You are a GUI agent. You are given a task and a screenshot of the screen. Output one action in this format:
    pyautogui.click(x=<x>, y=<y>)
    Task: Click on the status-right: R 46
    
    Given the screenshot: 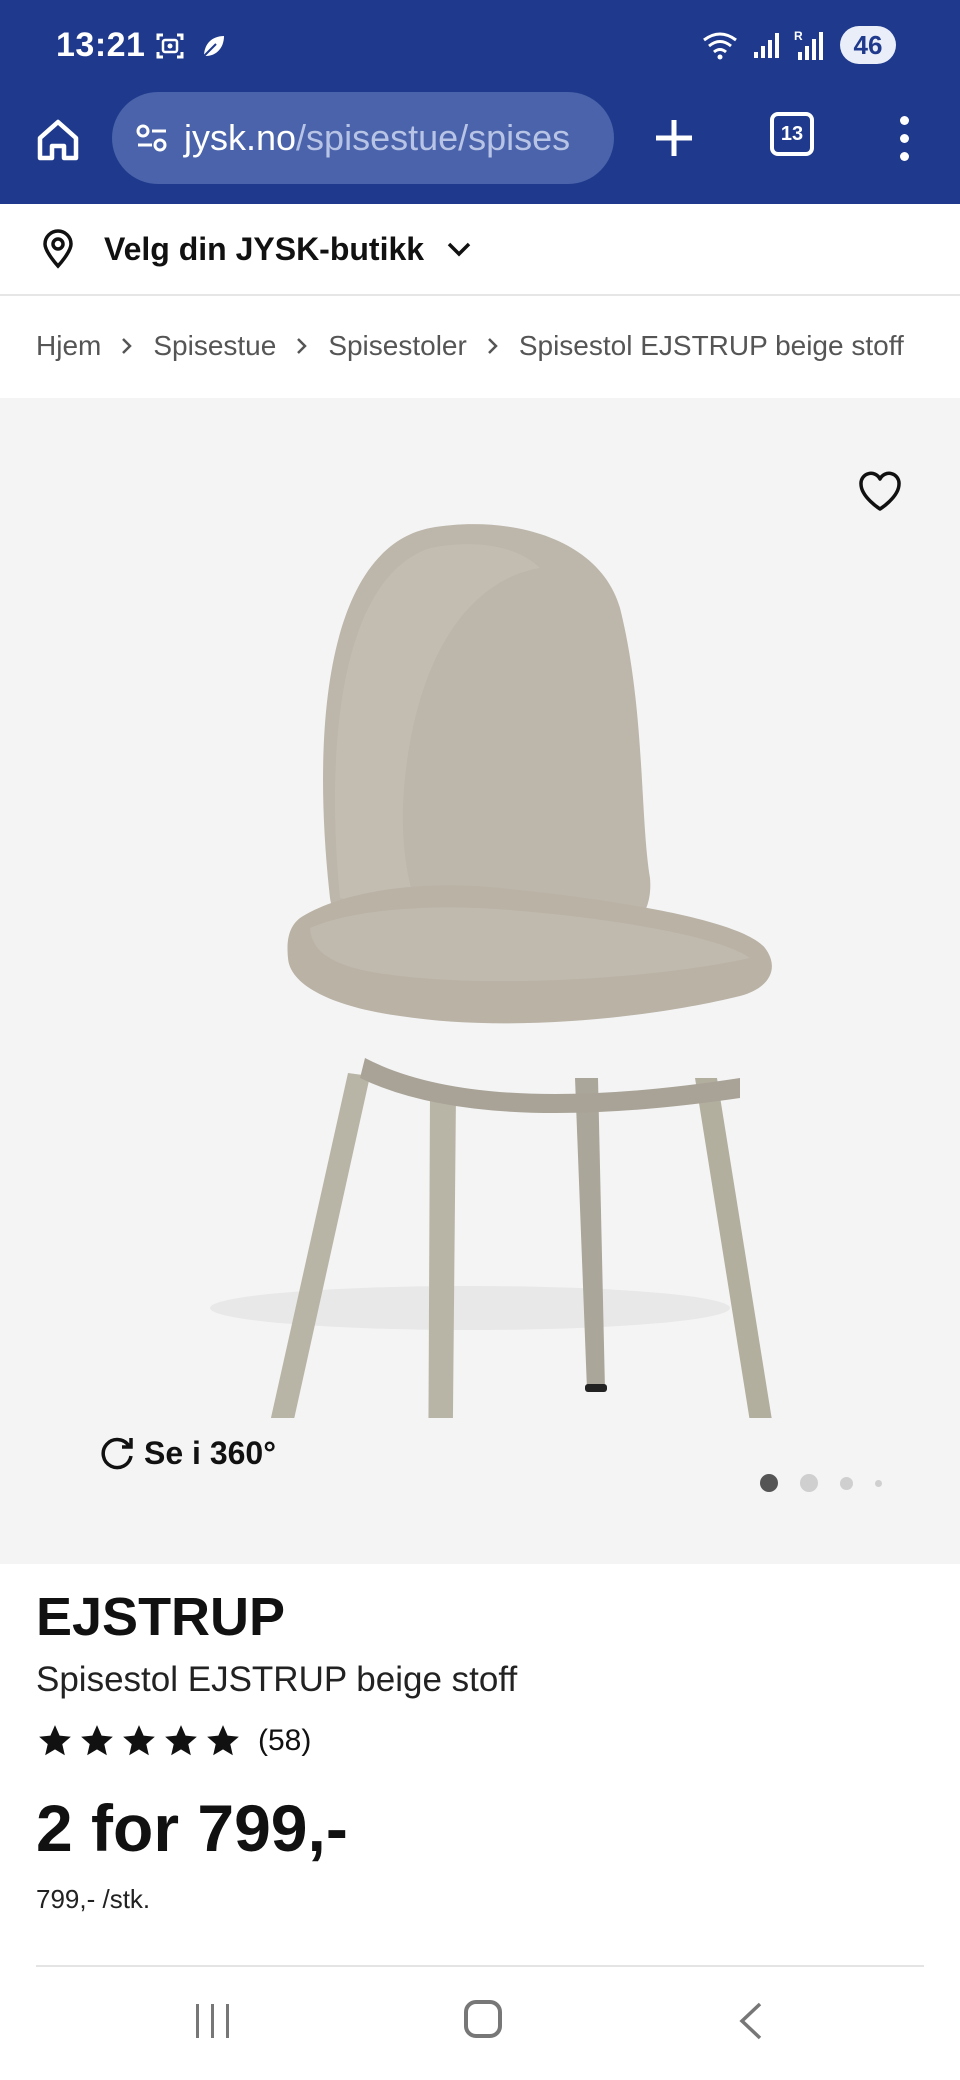 What is the action you would take?
    pyautogui.click(x=798, y=45)
    